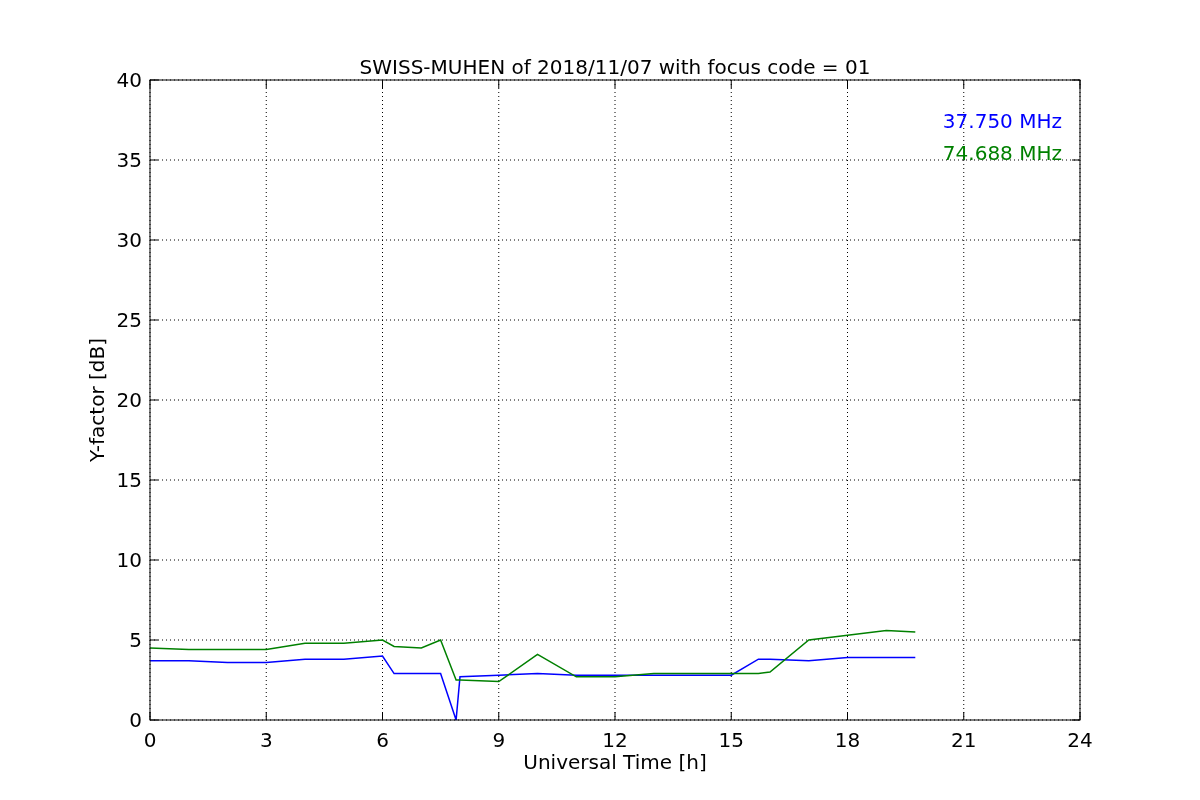  Describe the element at coordinates (135, 640) in the screenshot. I see `y-tick-label: 5` at that location.